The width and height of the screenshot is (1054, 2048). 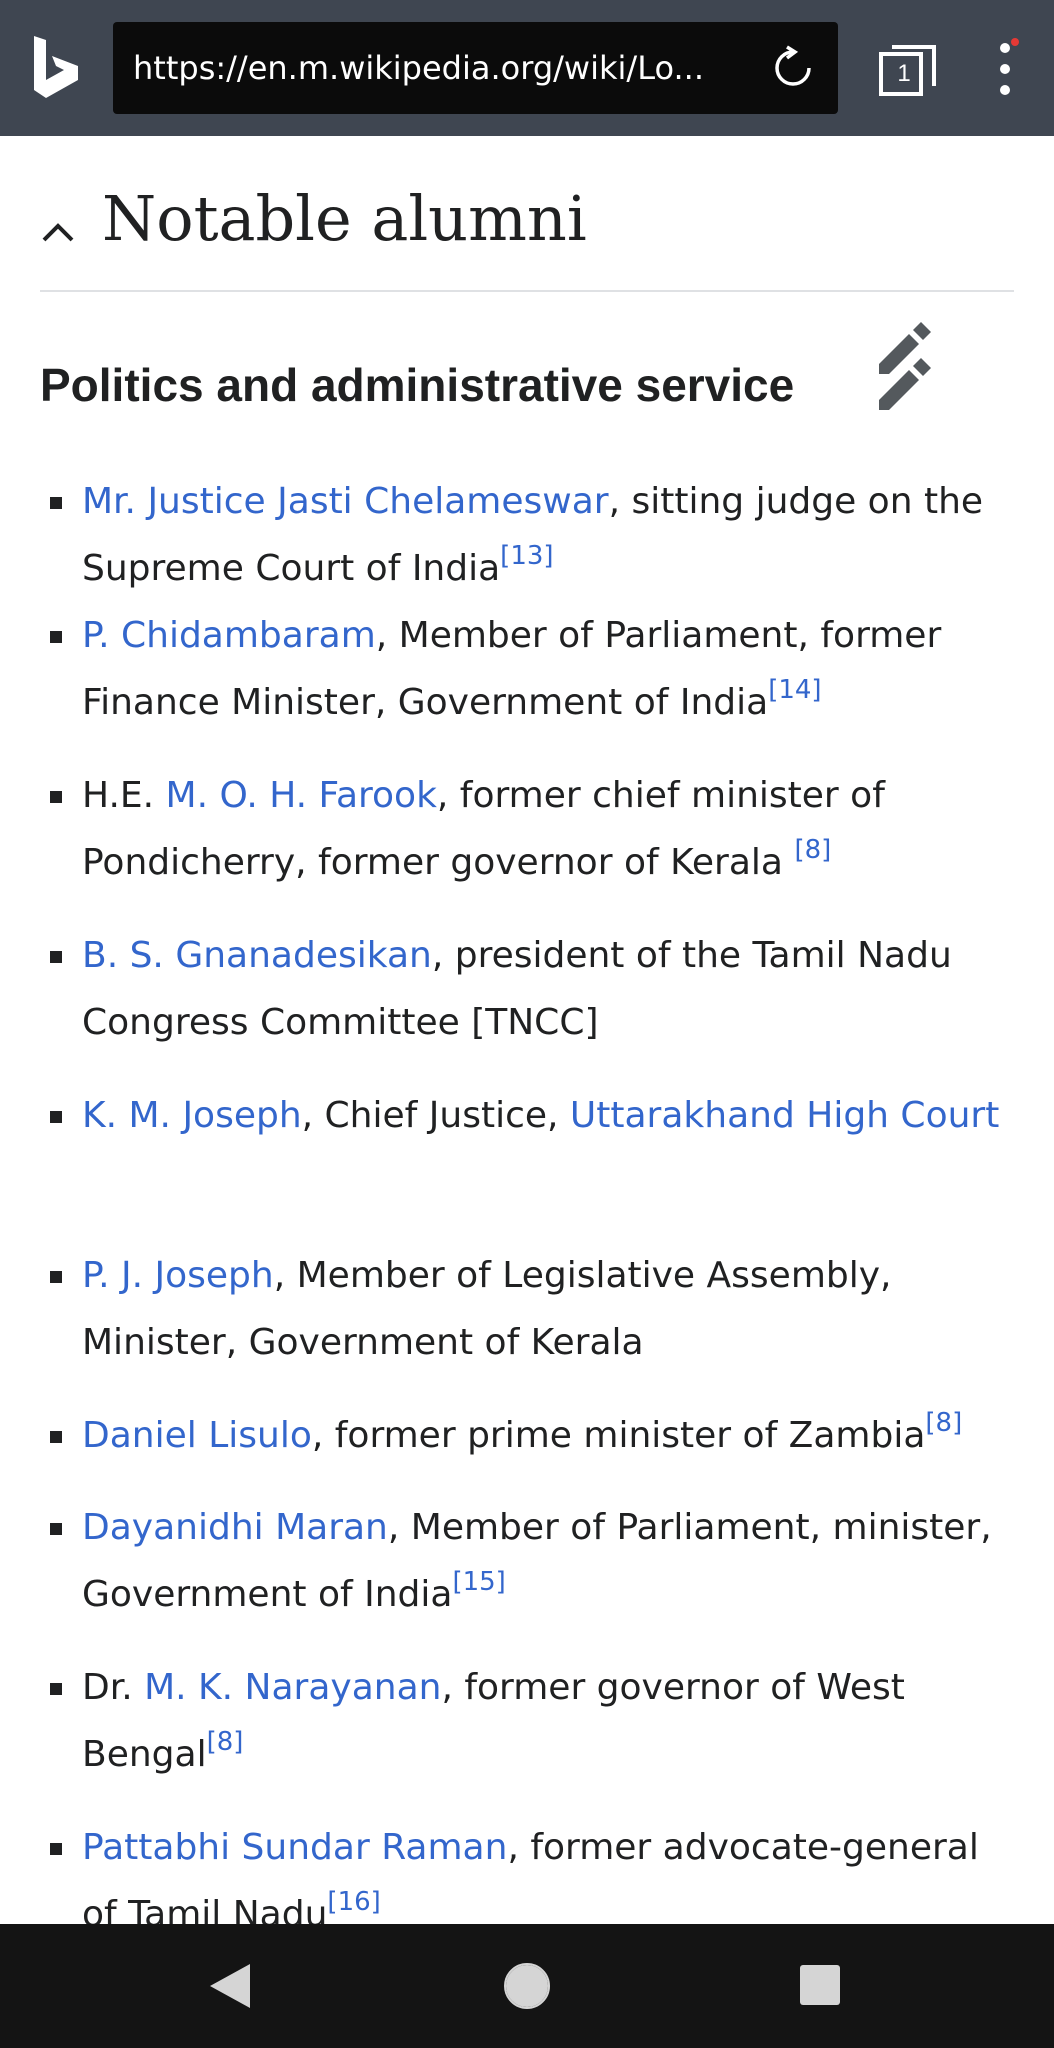 I want to click on subsection-title: Politics and administrative service, so click(x=417, y=385).